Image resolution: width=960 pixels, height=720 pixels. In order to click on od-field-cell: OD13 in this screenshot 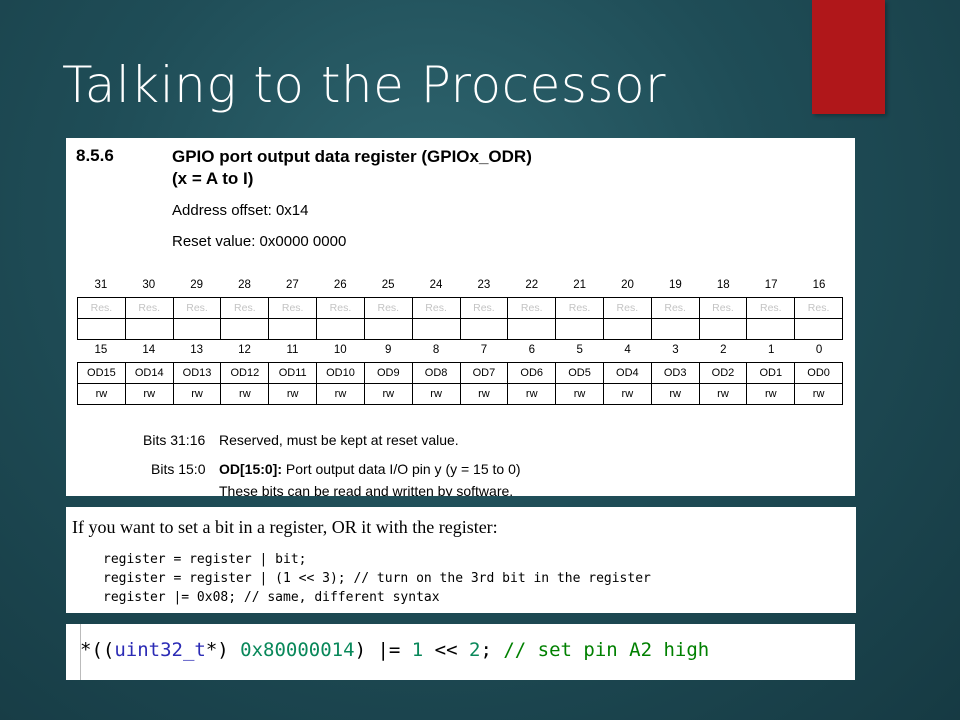, I will do `click(197, 373)`.